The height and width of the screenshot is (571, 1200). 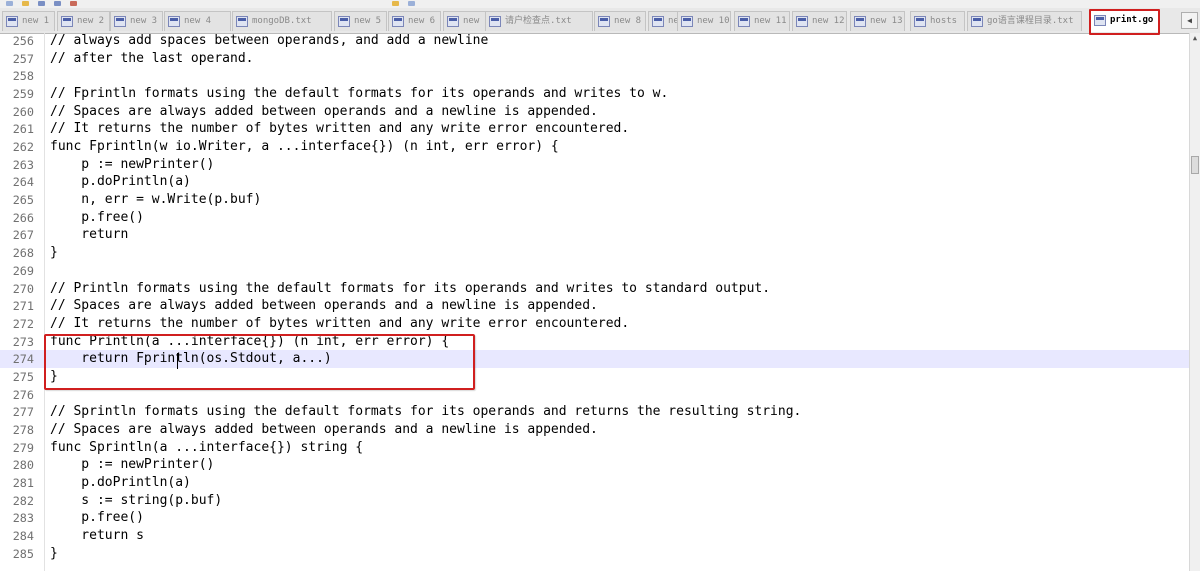 I want to click on code-line: 282 s := string(p.buf), so click(x=594, y=501).